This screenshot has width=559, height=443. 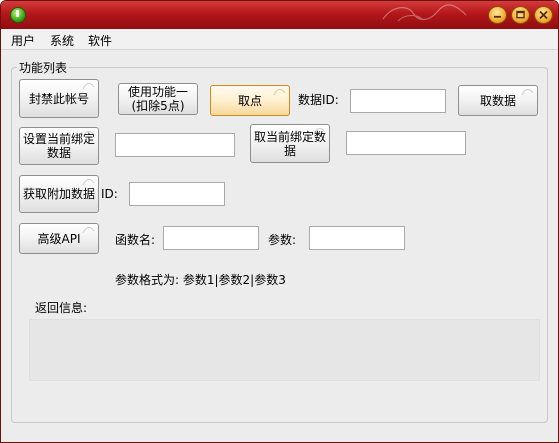 What do you see at coordinates (357, 238) in the screenshot?
I see `param-input` at bounding box center [357, 238].